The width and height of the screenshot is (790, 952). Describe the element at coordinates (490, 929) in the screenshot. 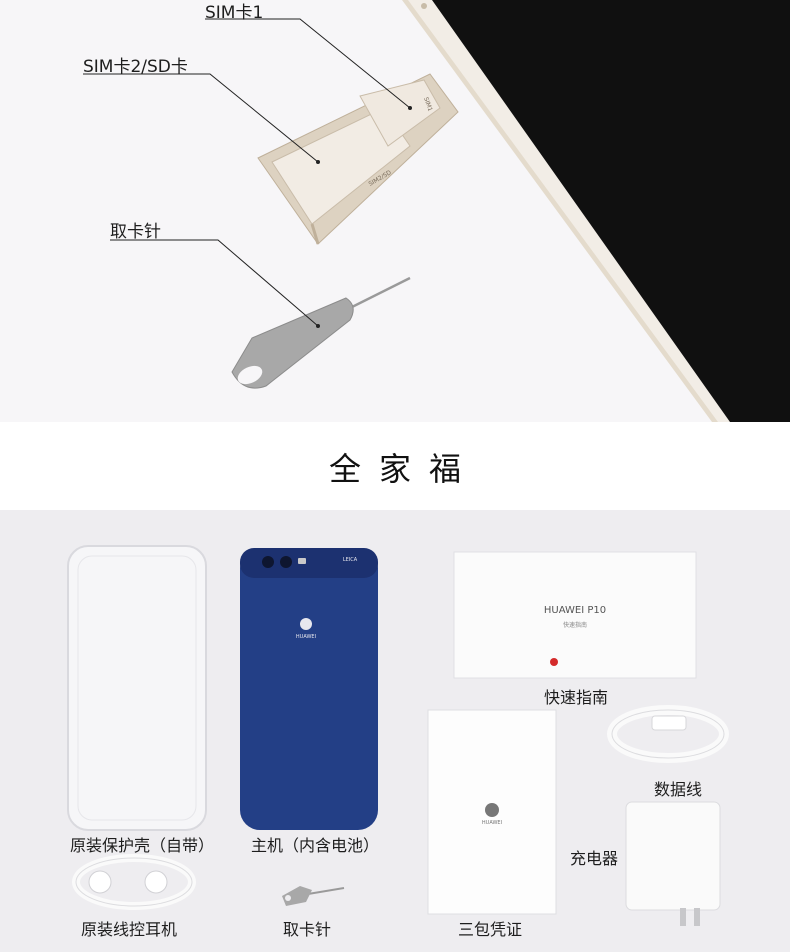

I see `label-warranty: 三包凭证` at that location.